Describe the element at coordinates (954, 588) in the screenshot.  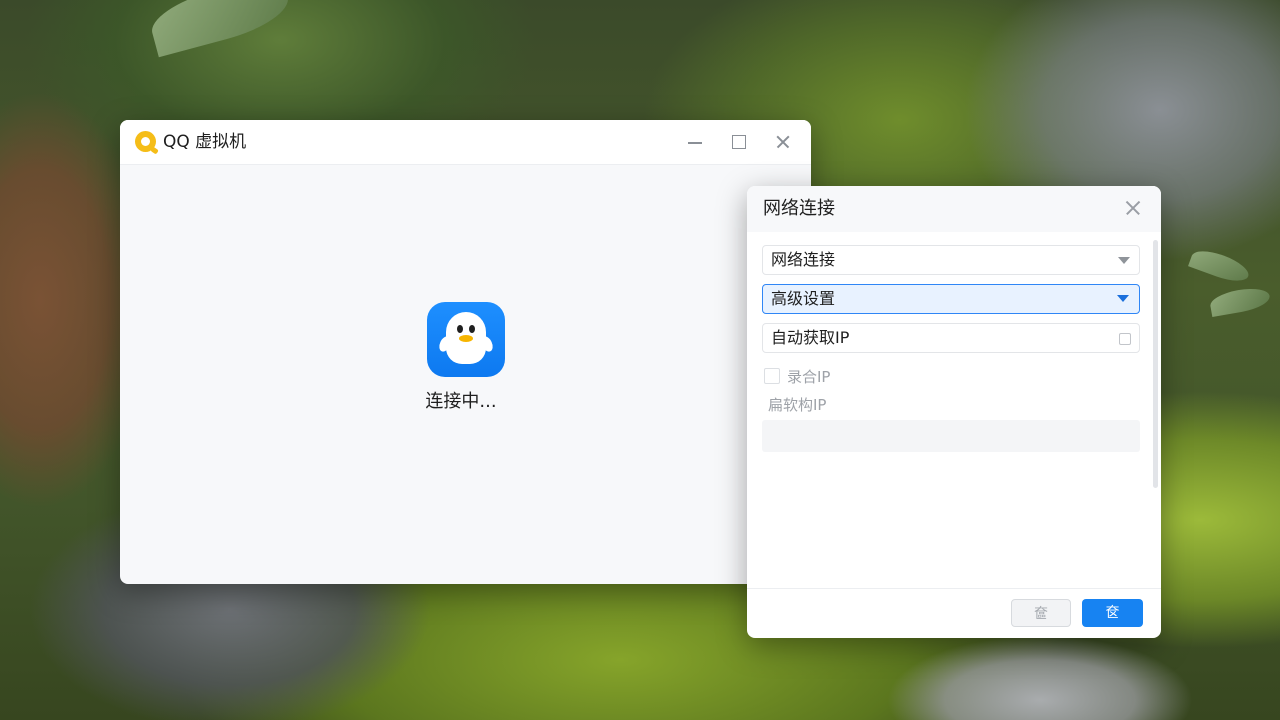
I see `footer-divider` at that location.